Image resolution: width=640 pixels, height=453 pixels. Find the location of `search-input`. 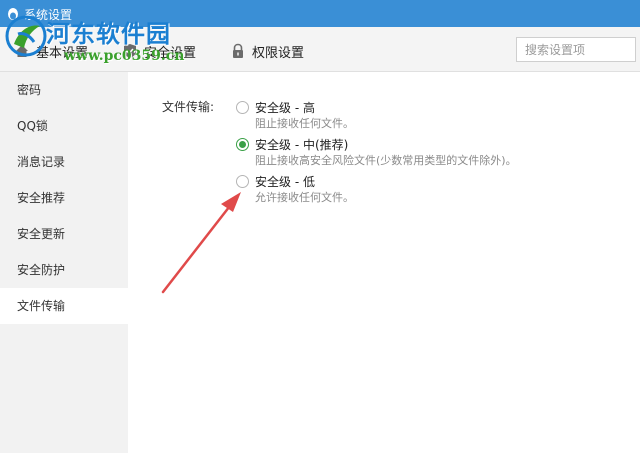

search-input is located at coordinates (576, 49).